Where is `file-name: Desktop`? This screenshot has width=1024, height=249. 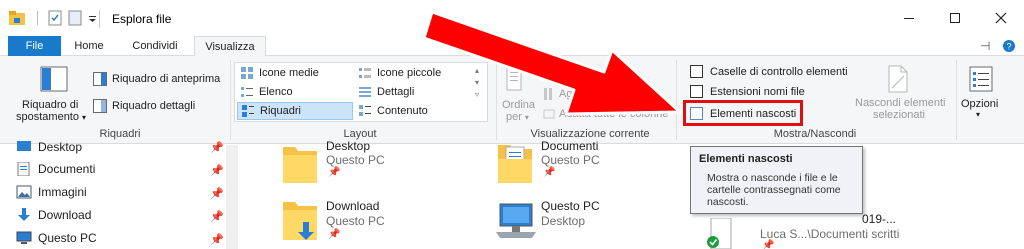 file-name: Desktop is located at coordinates (348, 146).